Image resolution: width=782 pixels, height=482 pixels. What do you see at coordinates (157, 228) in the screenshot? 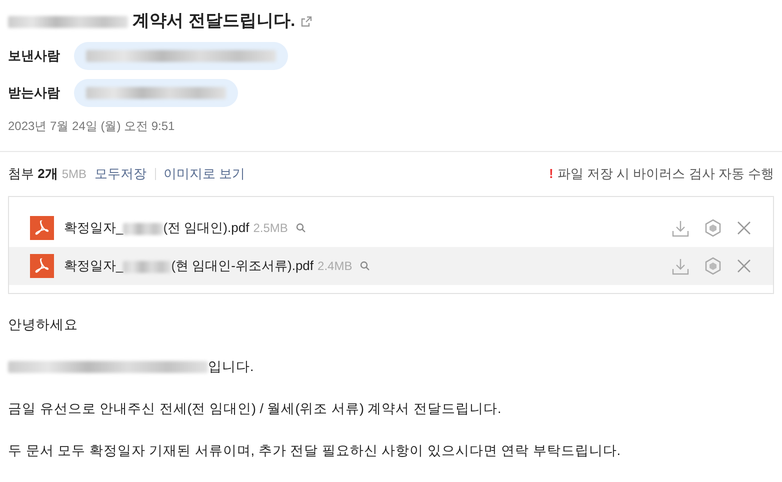
I see `file-name: 확정일자_ (전 임대인).pdf` at bounding box center [157, 228].